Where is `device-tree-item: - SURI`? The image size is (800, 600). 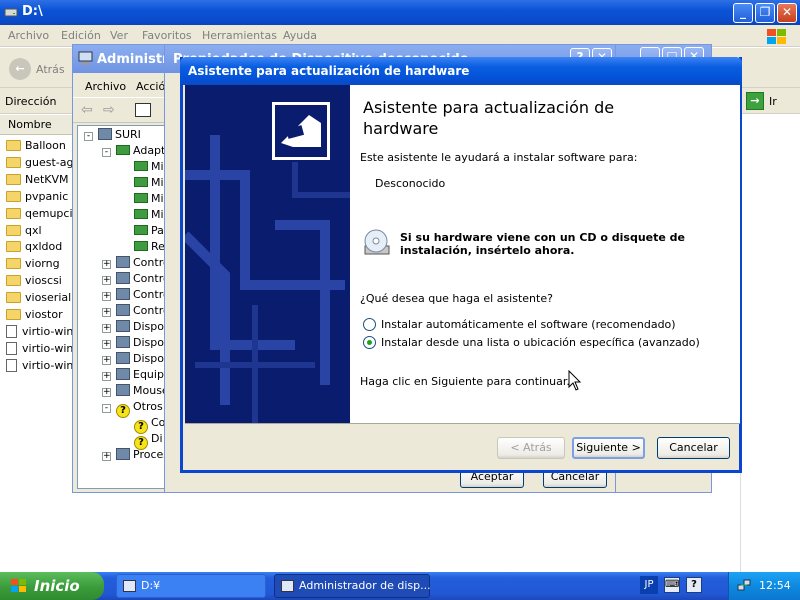
device-tree-item: - SURI is located at coordinates (112, 136).